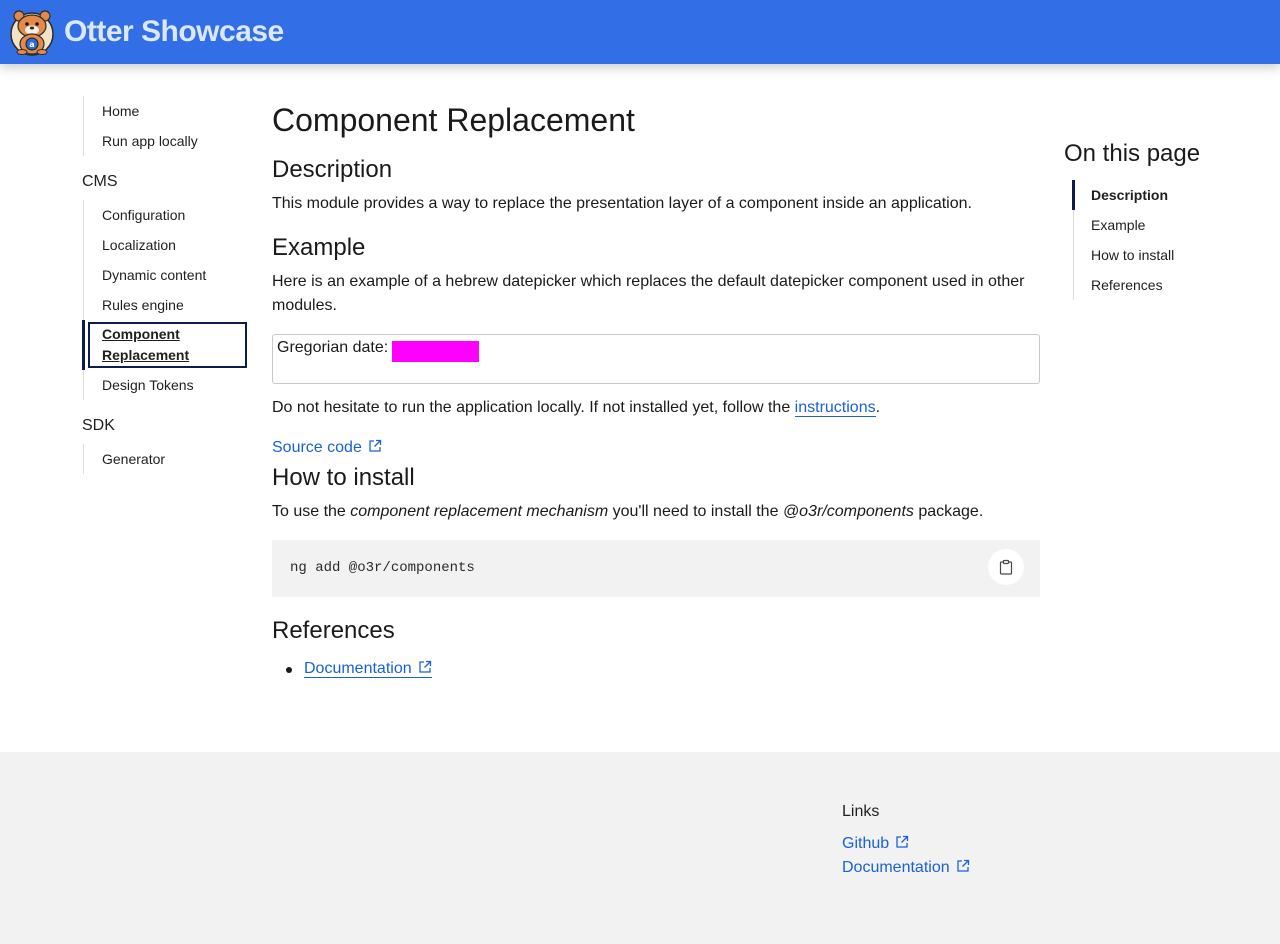 This screenshot has width=1280, height=944. What do you see at coordinates (436, 351) in the screenshot?
I see `datepicker-input` at bounding box center [436, 351].